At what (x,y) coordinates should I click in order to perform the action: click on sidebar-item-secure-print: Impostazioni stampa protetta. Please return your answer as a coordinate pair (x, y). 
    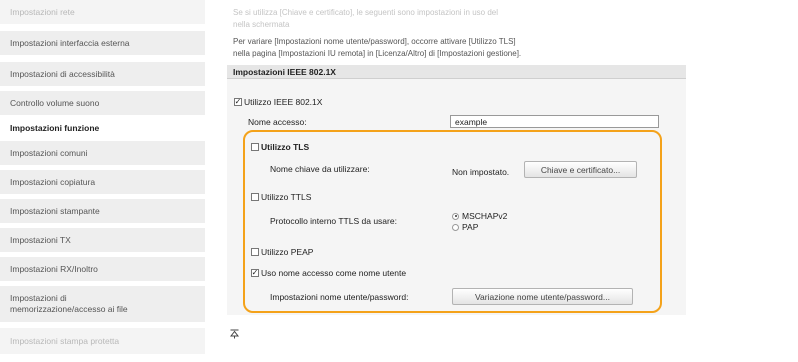
    Looking at the image, I should click on (102, 341).